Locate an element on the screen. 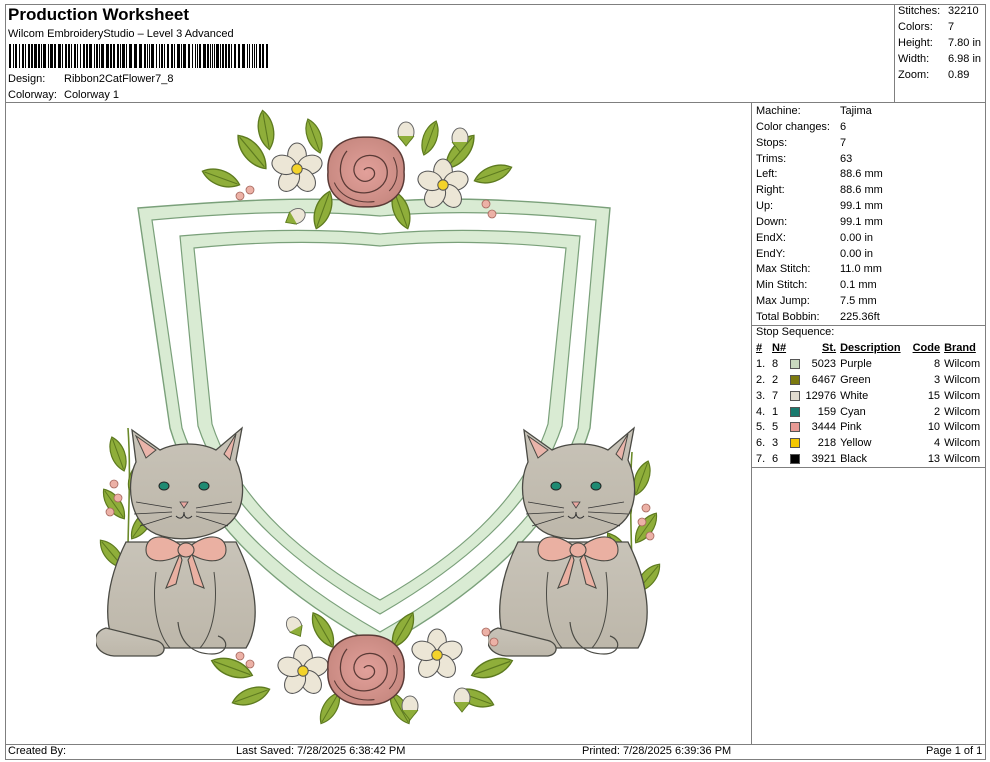  info-label: Left: is located at coordinates (767, 174).